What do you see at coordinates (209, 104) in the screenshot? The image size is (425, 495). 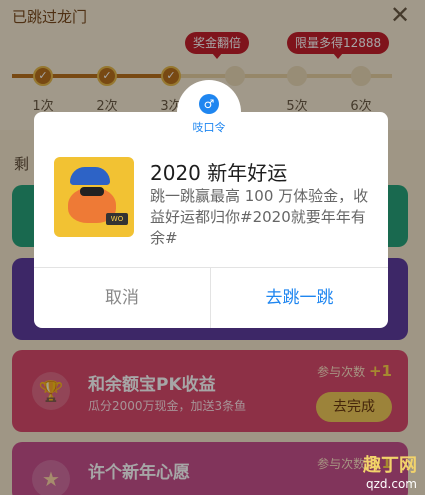 I see `alipay-password-icon: ♂` at bounding box center [209, 104].